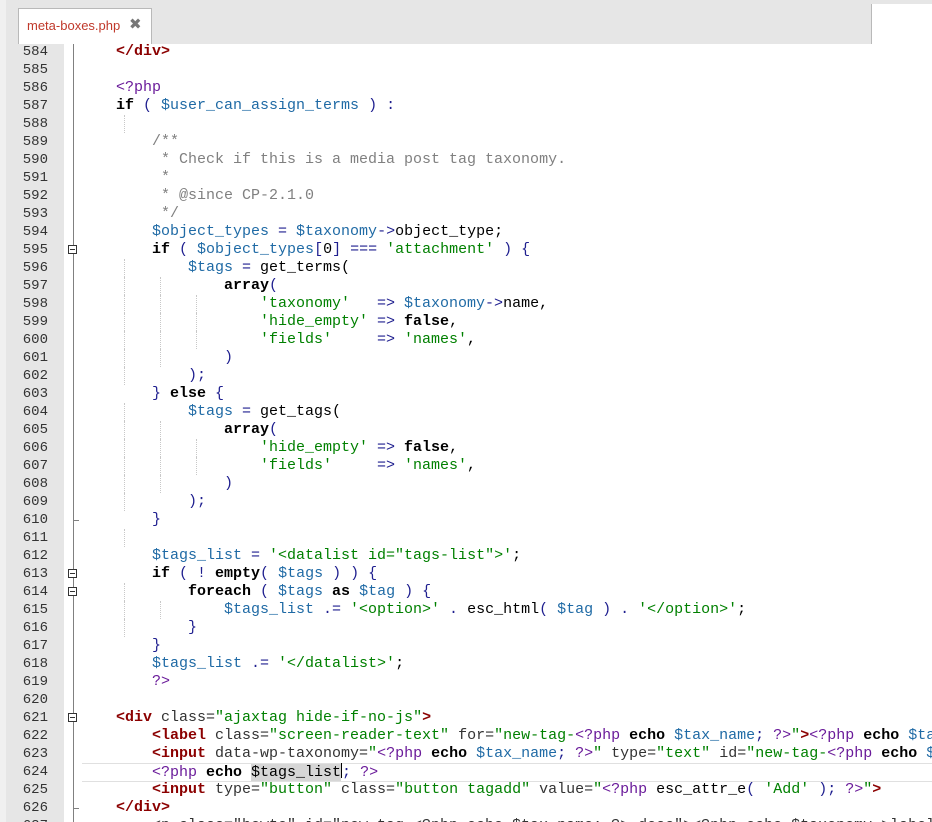  What do you see at coordinates (469, 88) in the screenshot?
I see `code-line: 586 <?php` at bounding box center [469, 88].